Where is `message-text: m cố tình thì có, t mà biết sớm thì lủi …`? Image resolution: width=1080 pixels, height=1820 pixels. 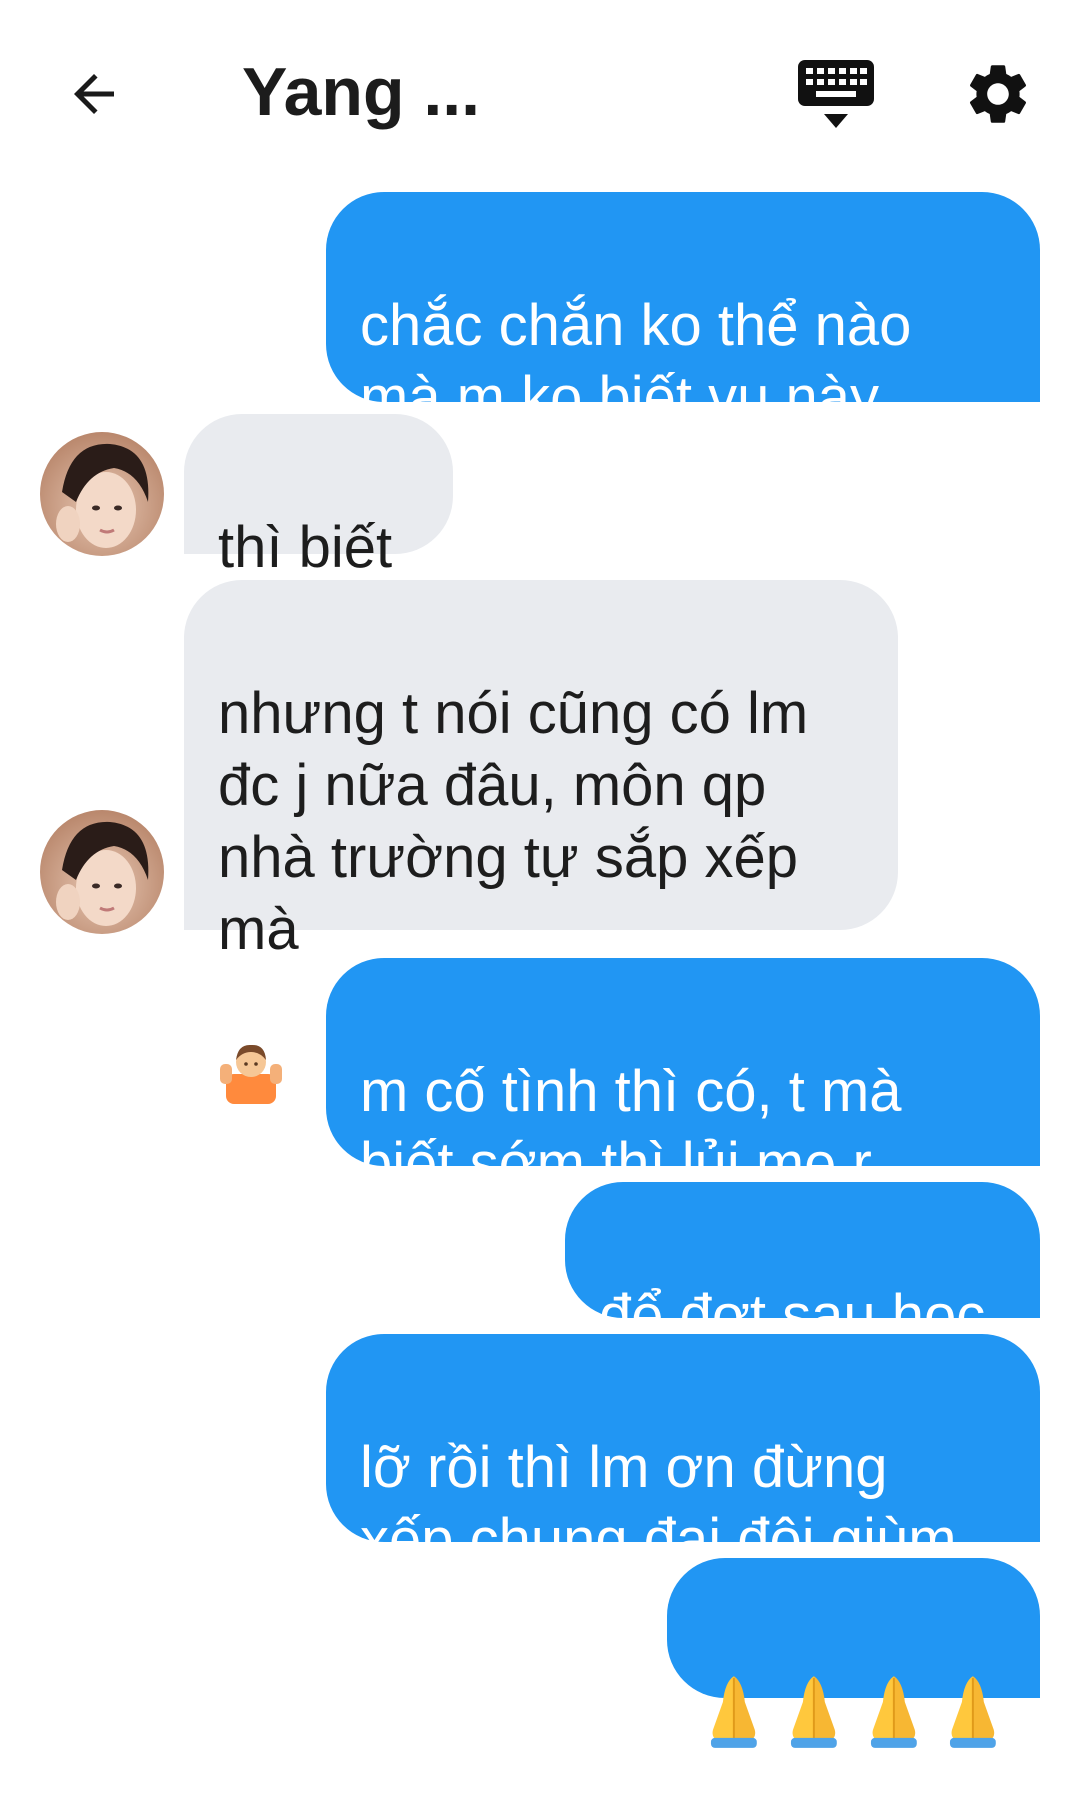
message-text: m cố tình thì có, t mà biết sớm thì lủi … is located at coordinates (631, 1127).